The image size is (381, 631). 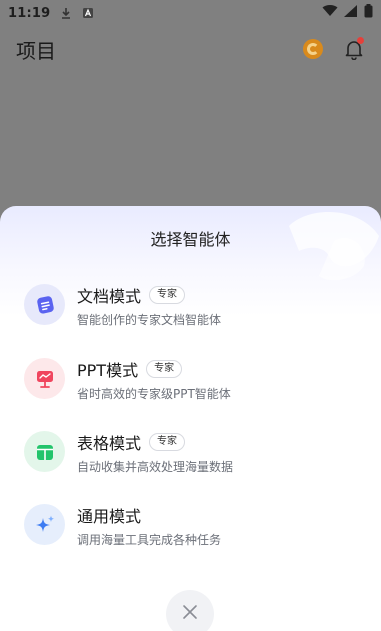 What do you see at coordinates (108, 370) in the screenshot?
I see `mode-name: PPT模式` at bounding box center [108, 370].